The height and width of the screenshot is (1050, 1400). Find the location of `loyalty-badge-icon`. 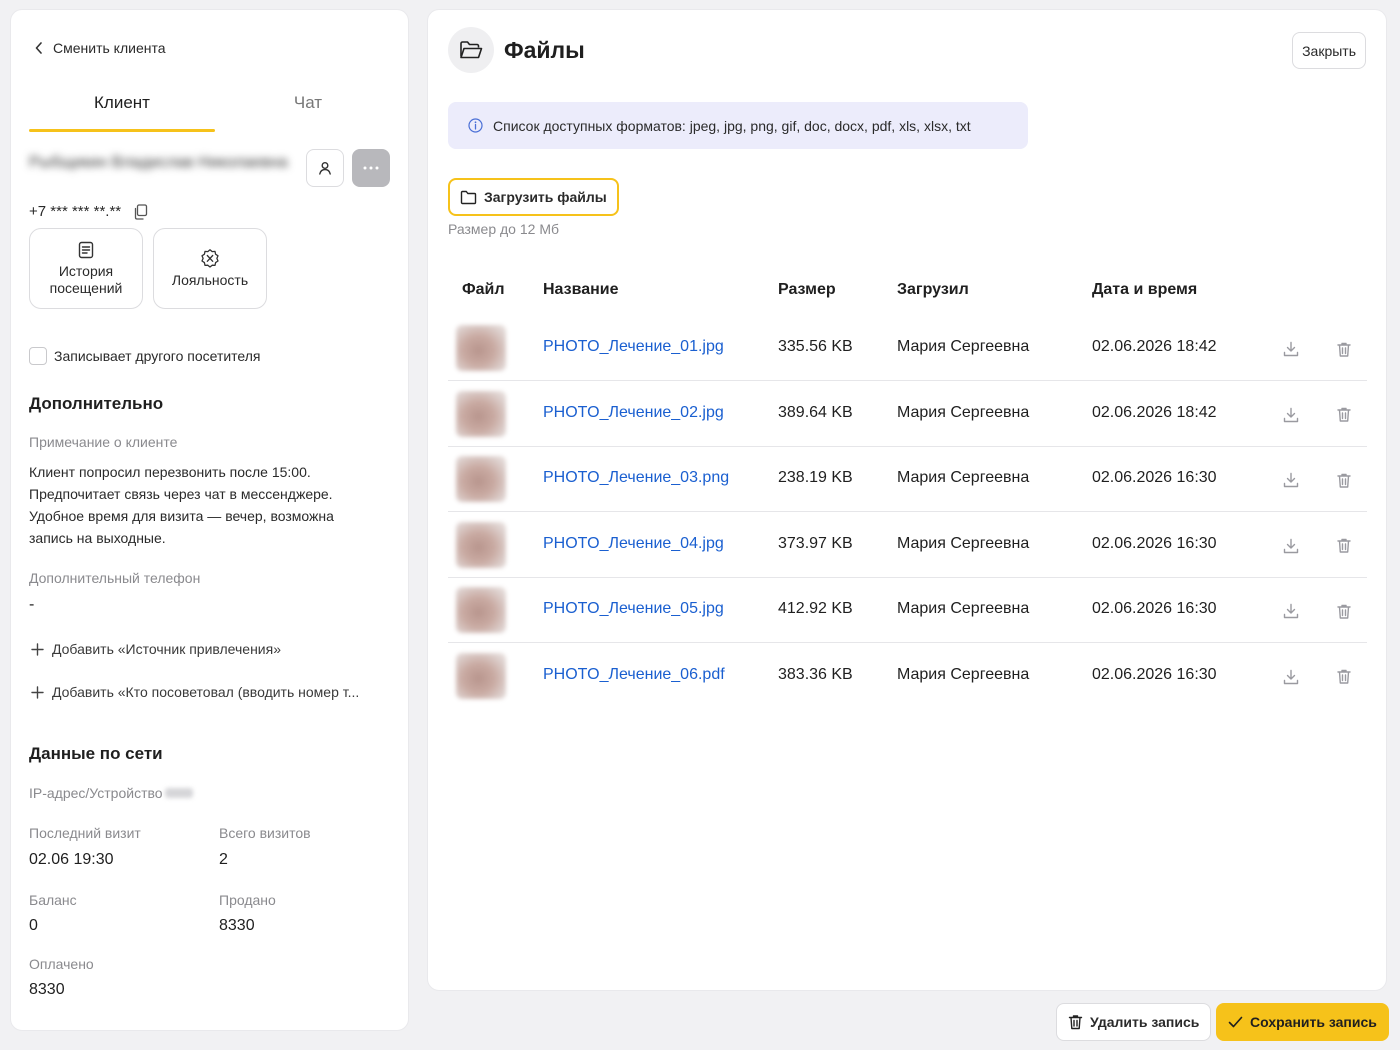

loyalty-badge-icon is located at coordinates (210, 258).